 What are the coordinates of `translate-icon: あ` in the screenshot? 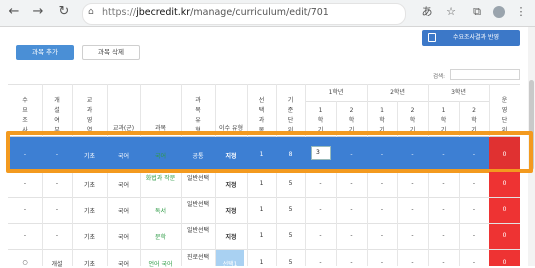 It's located at (427, 12).